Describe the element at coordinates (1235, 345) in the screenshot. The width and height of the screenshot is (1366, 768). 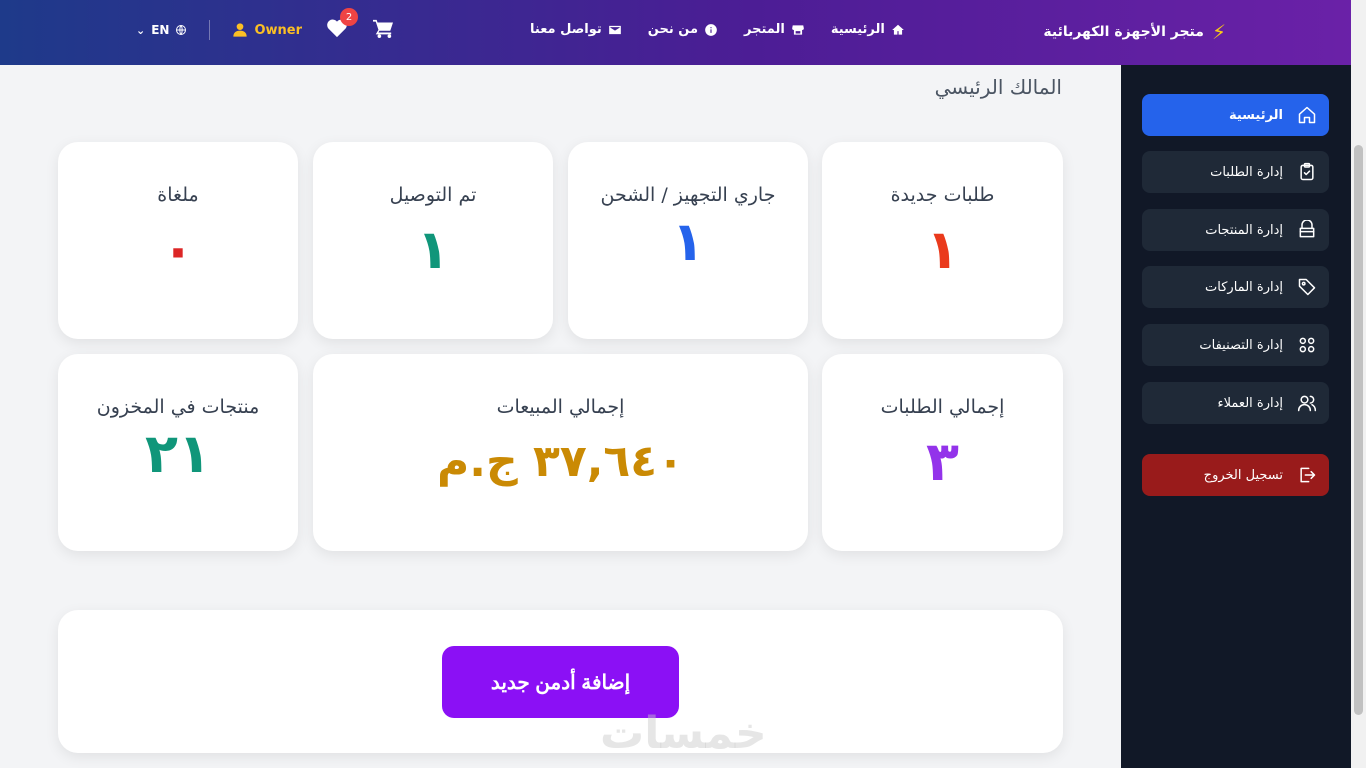
I see `sidebar-item-categories: إدارة التصنيفات` at that location.